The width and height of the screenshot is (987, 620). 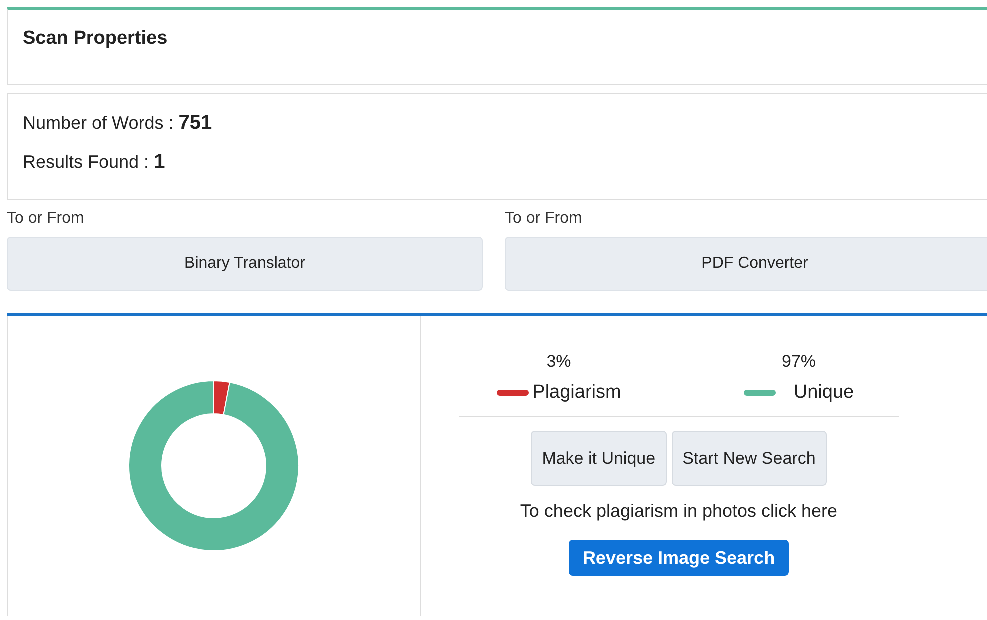 I want to click on converter-button: Binary Translator, so click(x=245, y=264).